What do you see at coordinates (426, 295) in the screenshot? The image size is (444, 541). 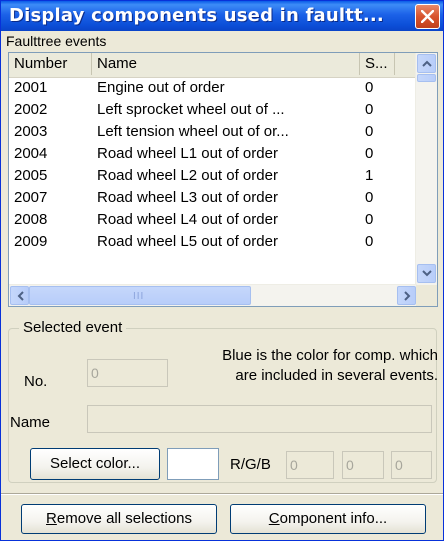 I see `scroll-corner` at bounding box center [426, 295].